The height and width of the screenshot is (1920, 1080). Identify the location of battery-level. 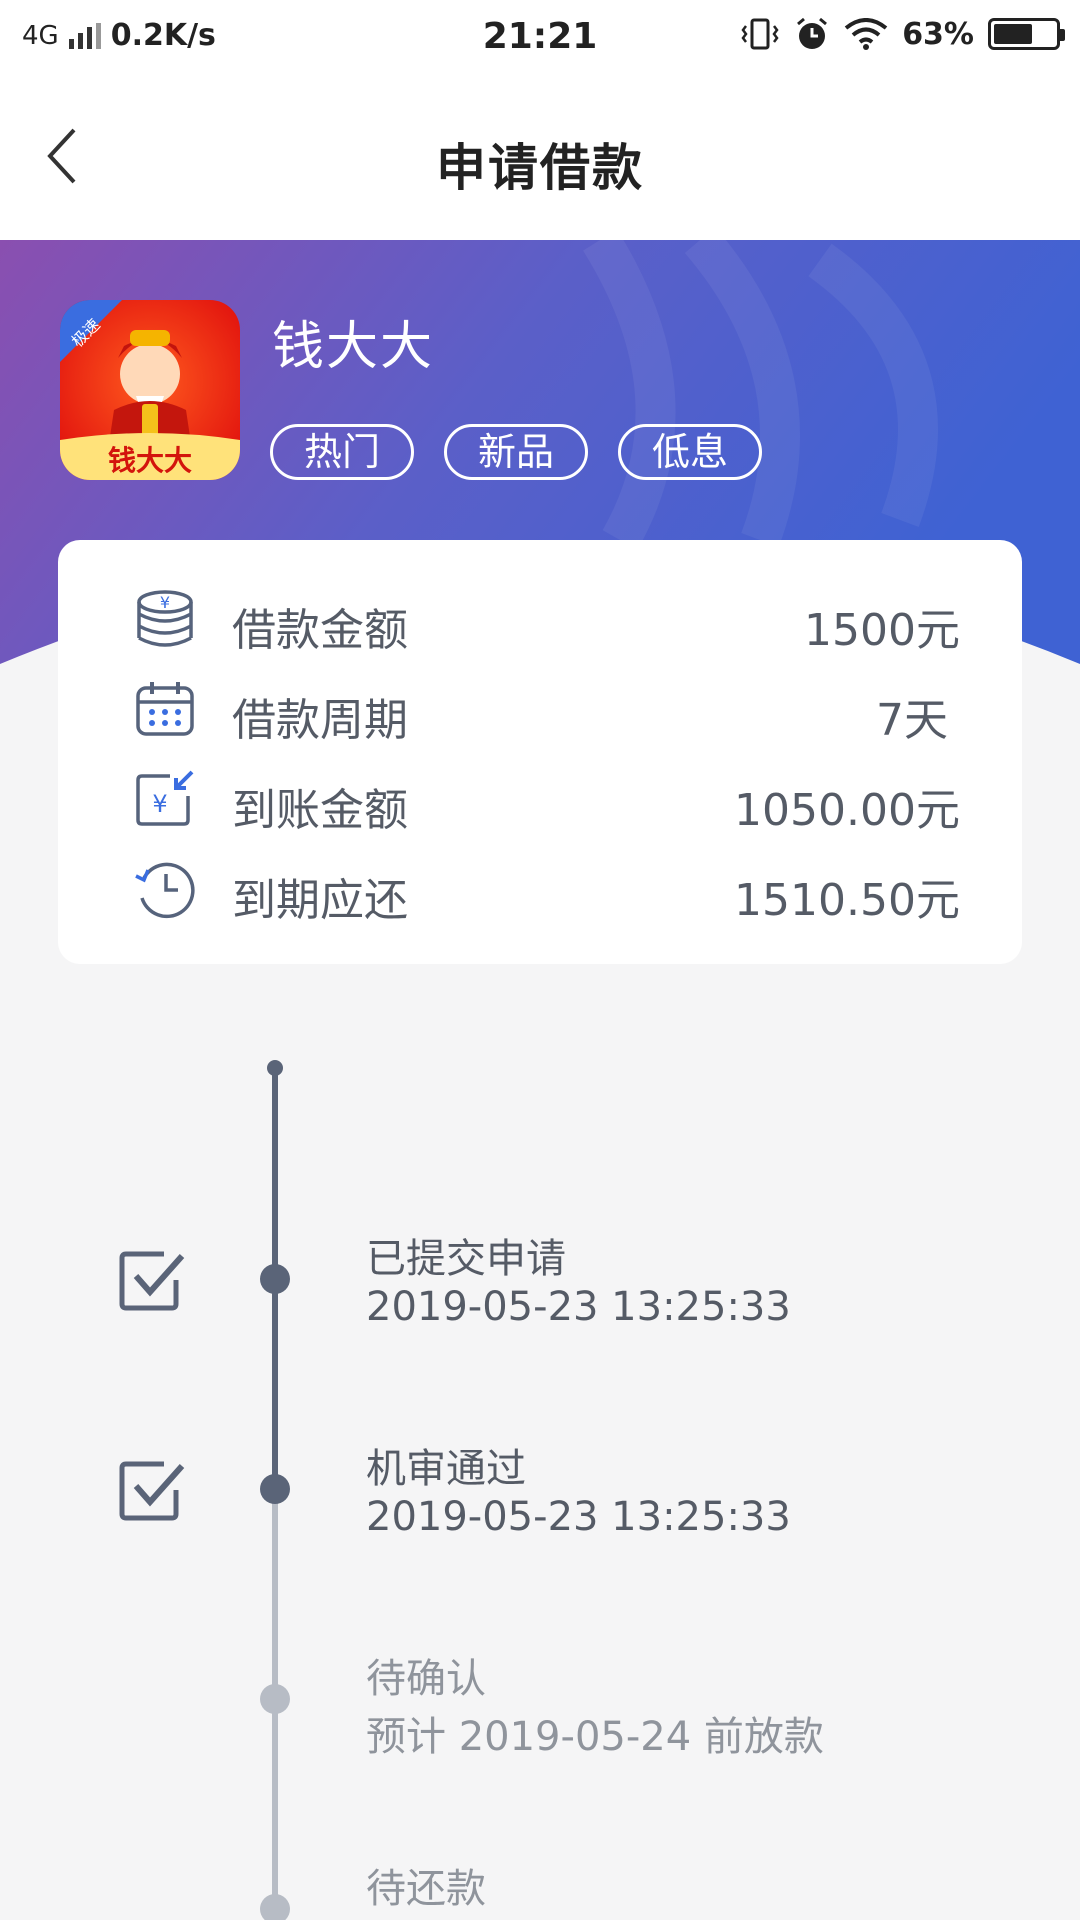
(1013, 34).